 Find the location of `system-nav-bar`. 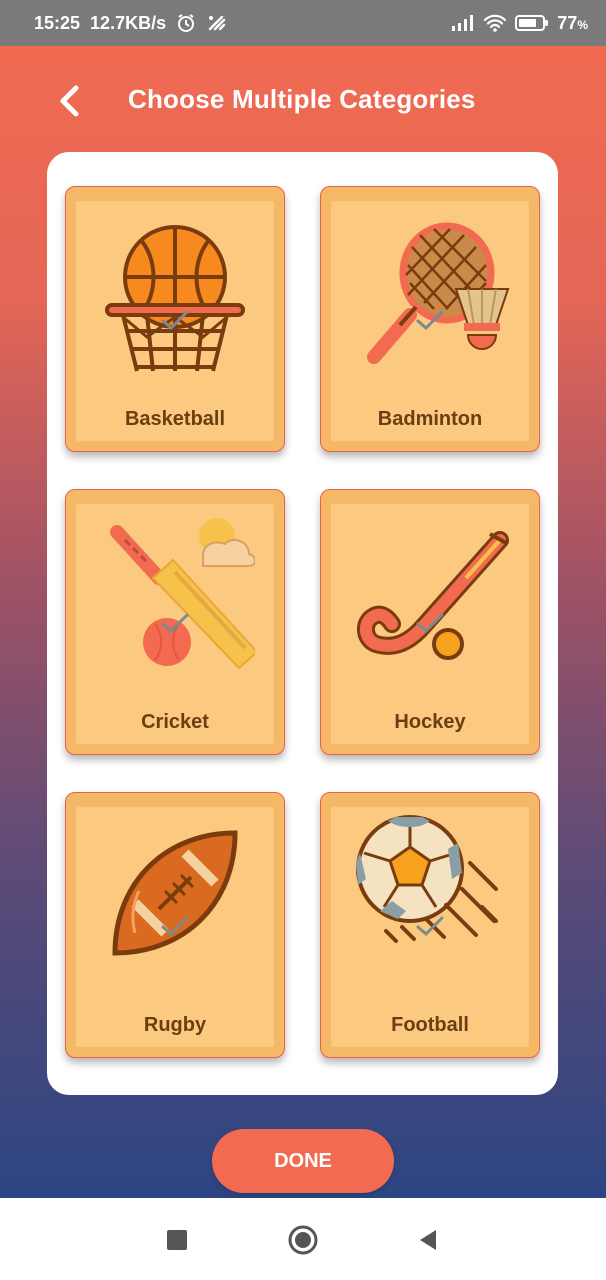

system-nav-bar is located at coordinates (303, 1239).